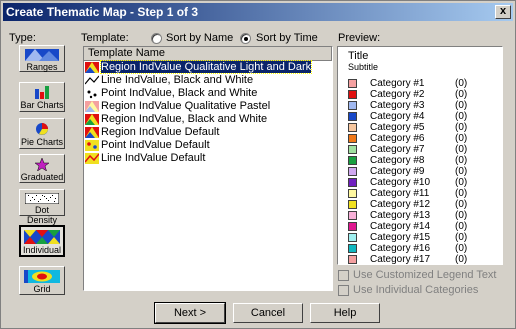 The image size is (516, 329). Describe the element at coordinates (397, 105) in the screenshot. I see `legend-item-label: Category #3` at that location.